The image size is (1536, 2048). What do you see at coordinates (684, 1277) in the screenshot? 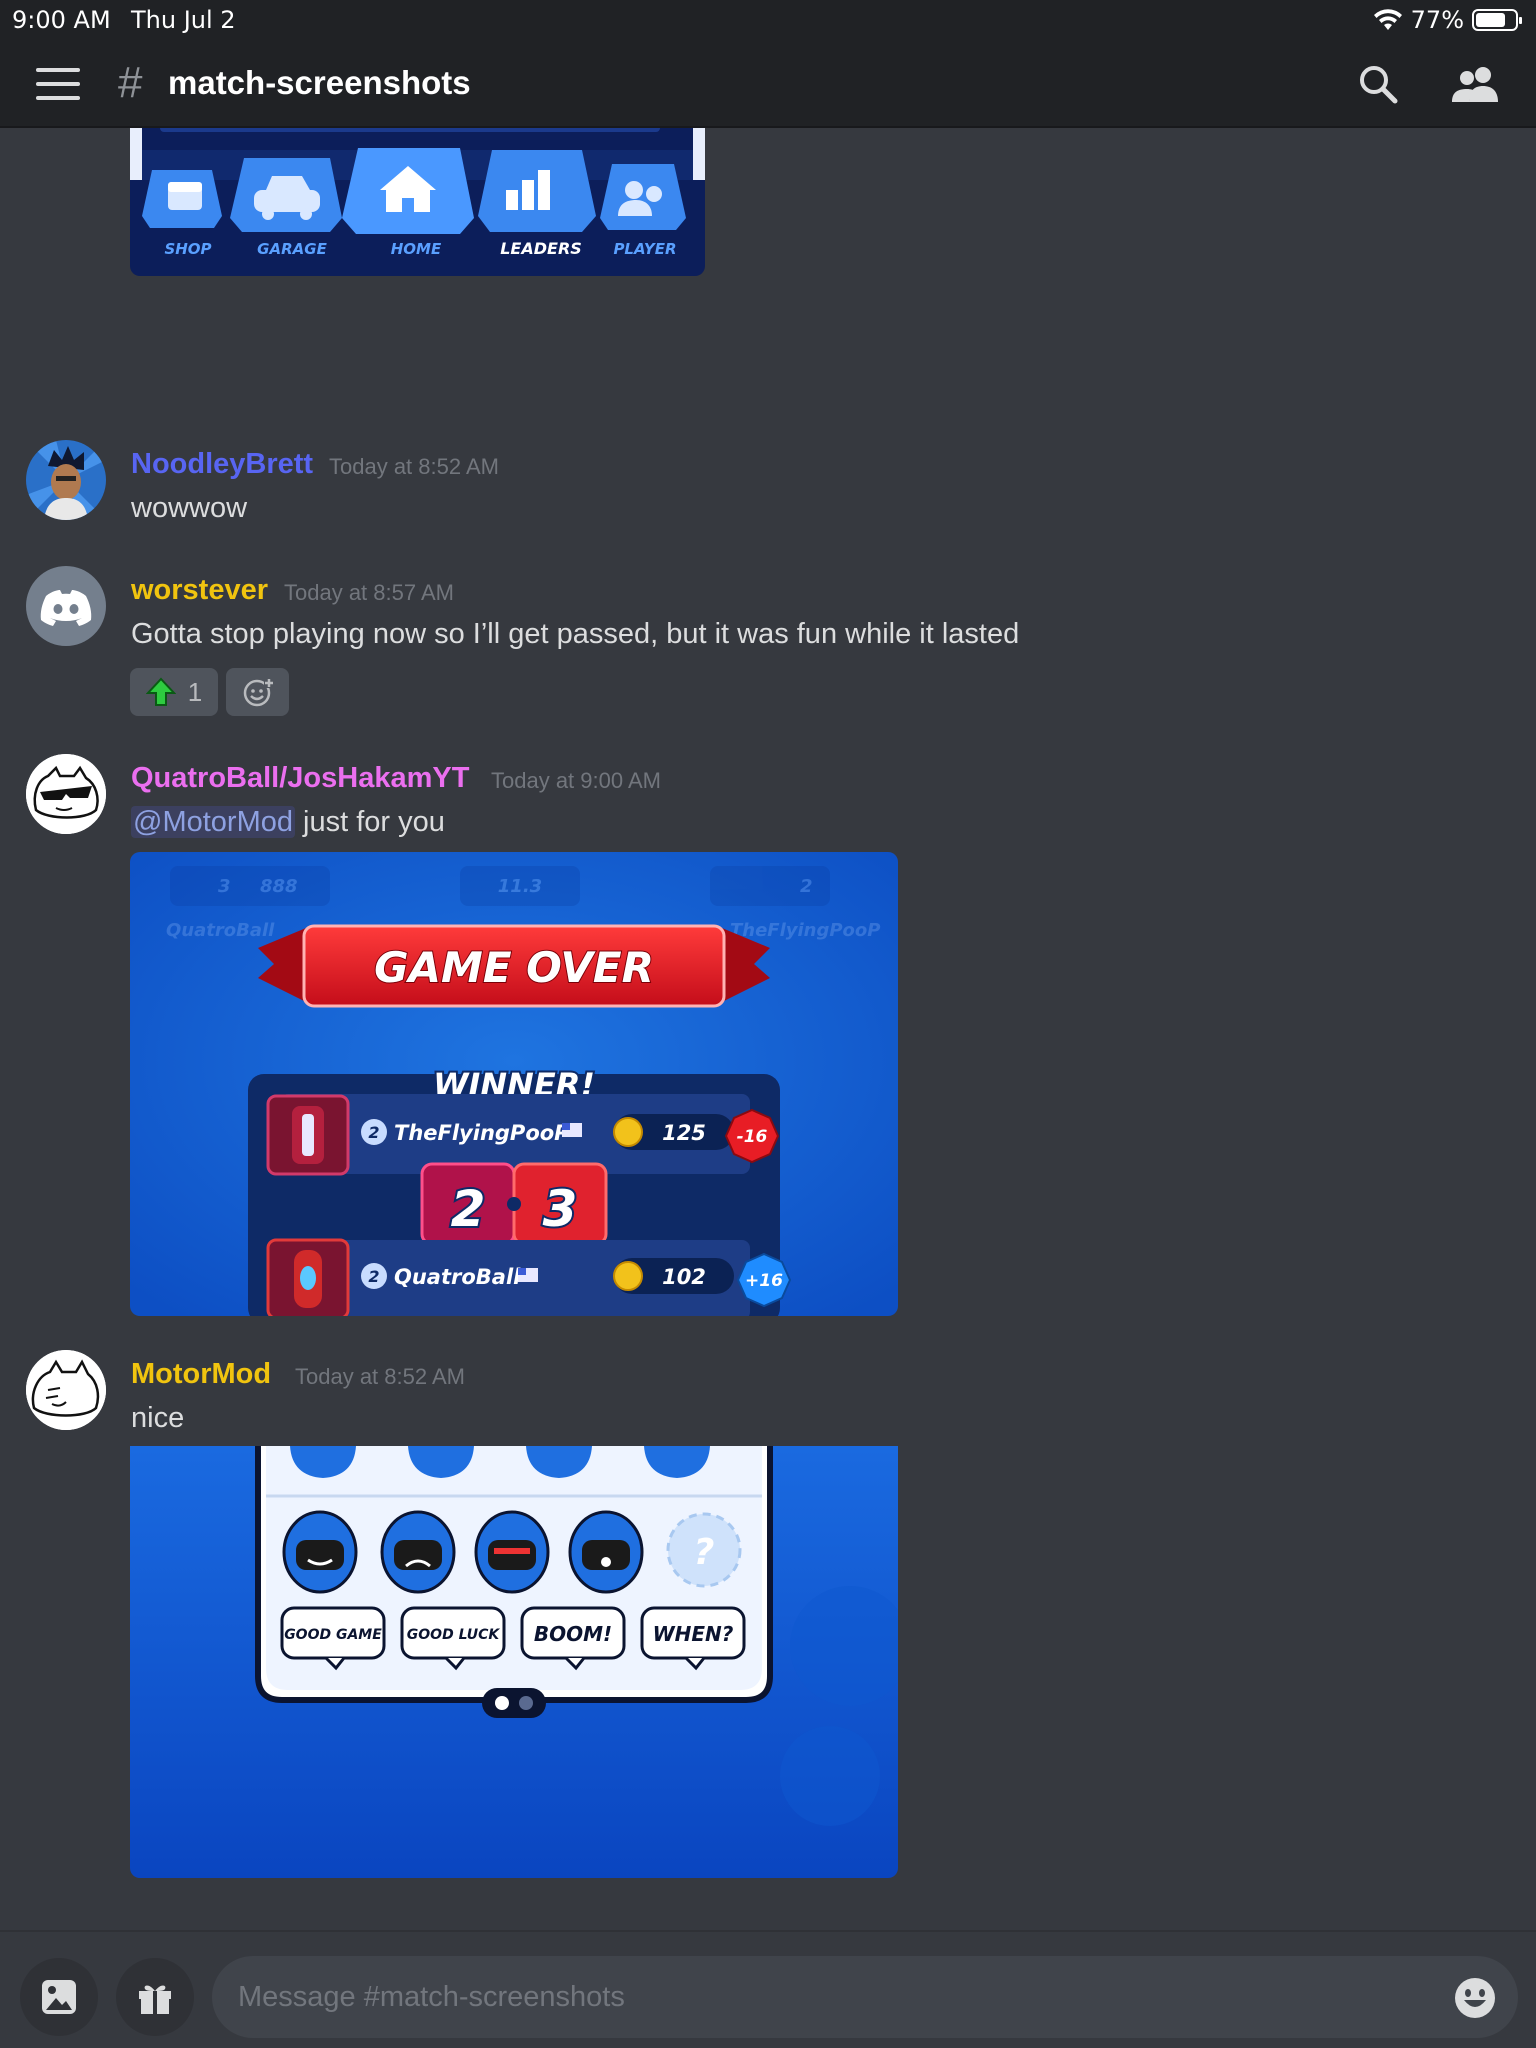
I see `player2-coins: 102` at bounding box center [684, 1277].